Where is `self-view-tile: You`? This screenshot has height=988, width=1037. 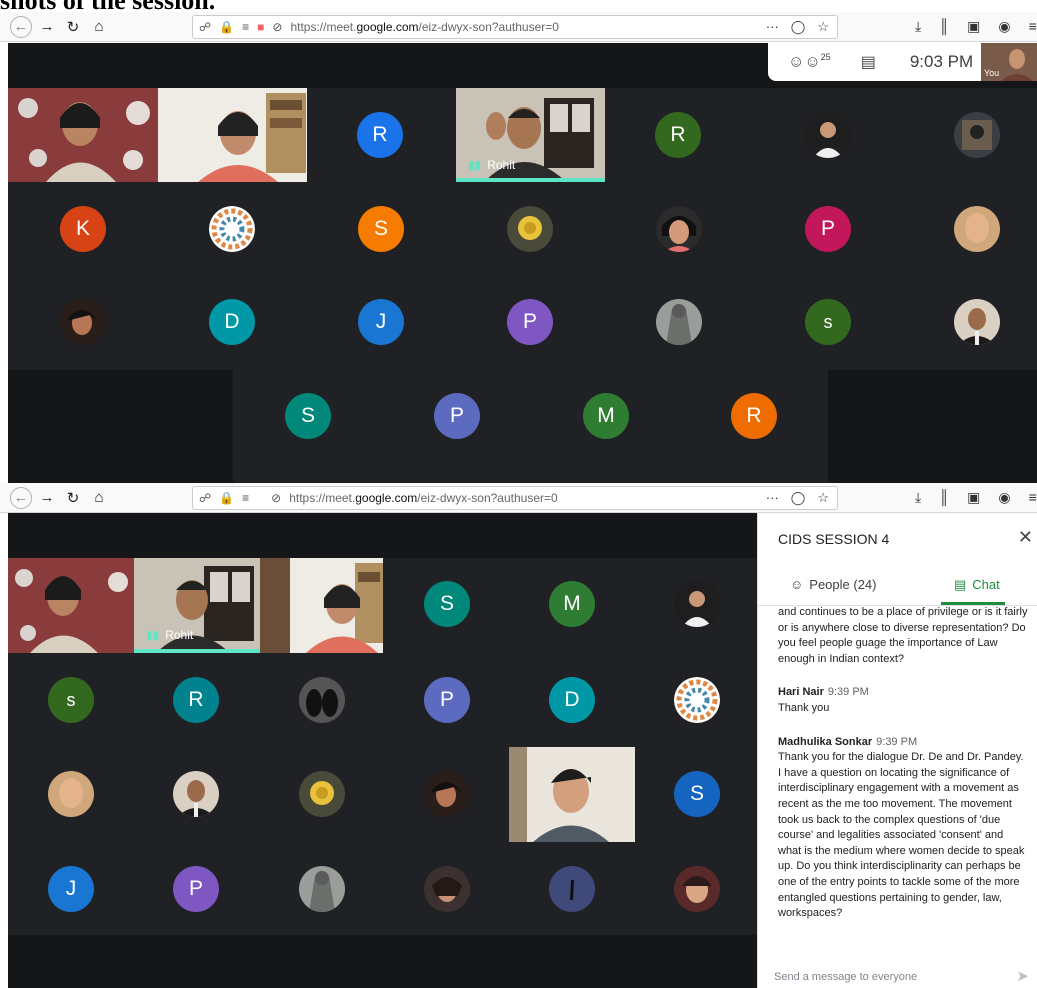
self-view-tile: You is located at coordinates (1009, 62).